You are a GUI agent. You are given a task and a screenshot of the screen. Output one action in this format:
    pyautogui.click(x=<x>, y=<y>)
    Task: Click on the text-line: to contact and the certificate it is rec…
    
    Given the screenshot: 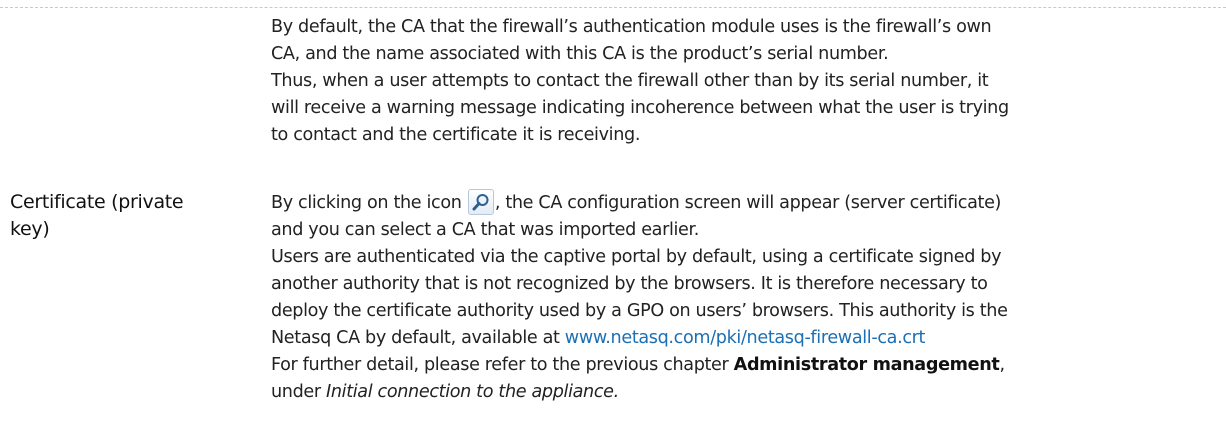 What is the action you would take?
    pyautogui.click(x=456, y=135)
    